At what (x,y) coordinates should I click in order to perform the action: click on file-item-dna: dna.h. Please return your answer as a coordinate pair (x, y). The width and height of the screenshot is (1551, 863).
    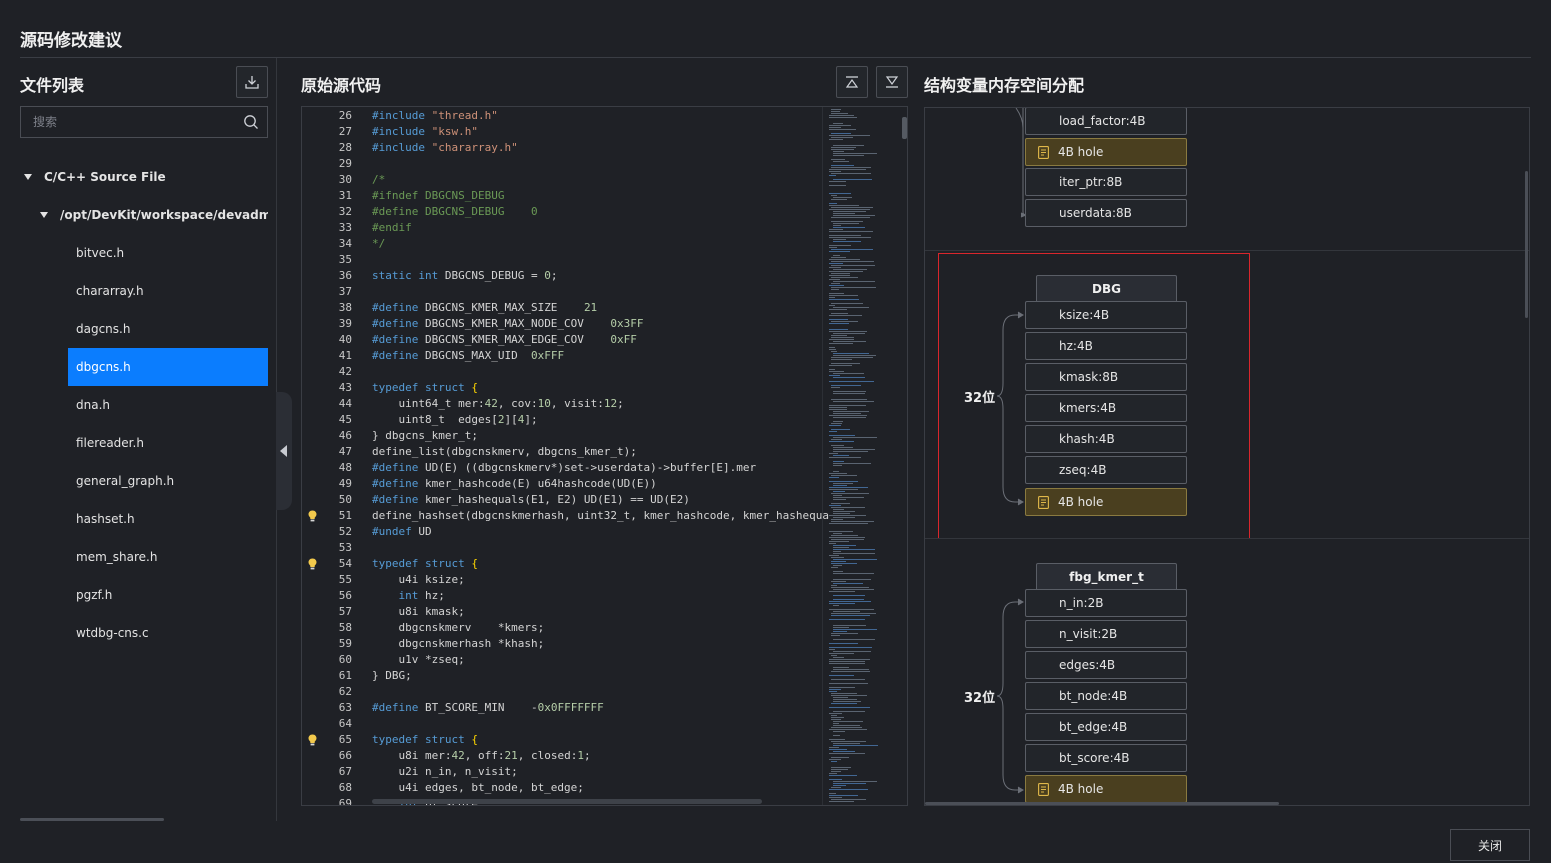
    Looking at the image, I should click on (144, 405).